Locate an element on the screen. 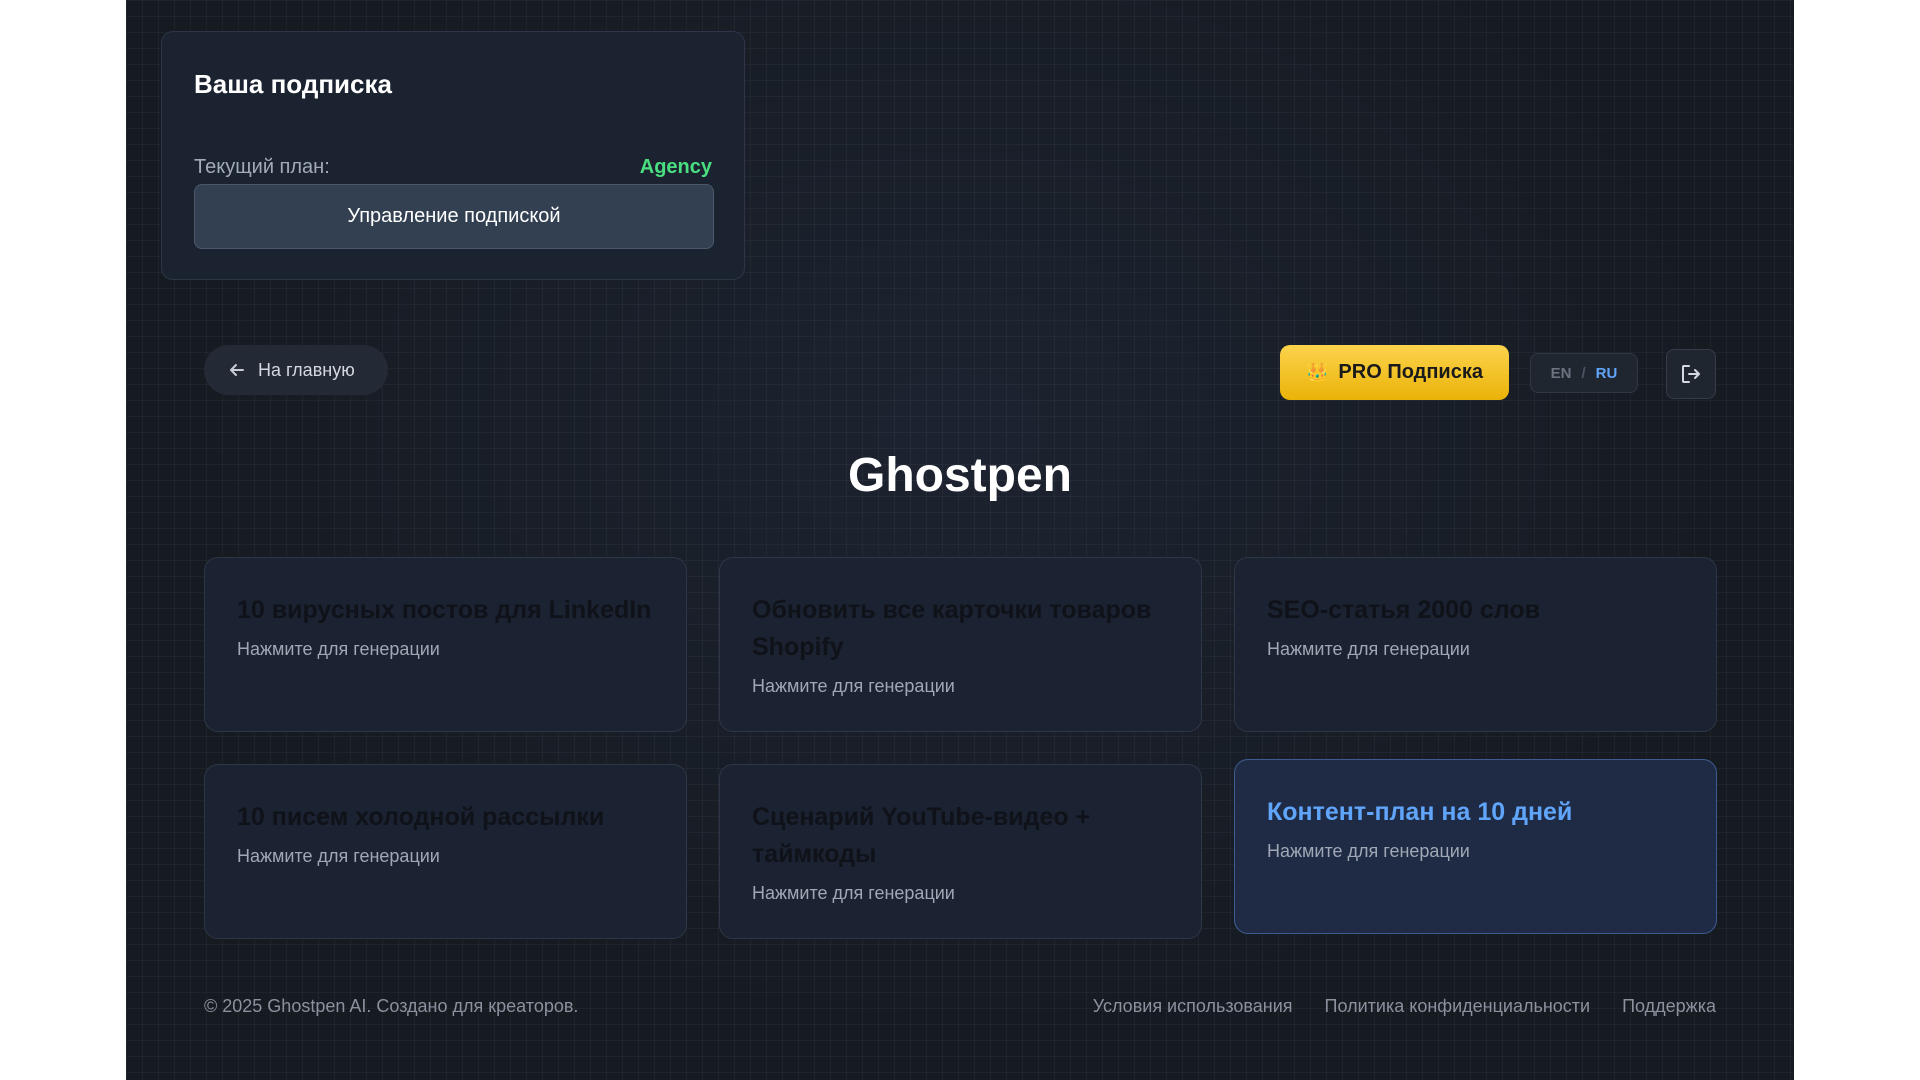 The image size is (1920, 1080). current-plan-value: Agency is located at coordinates (675, 167).